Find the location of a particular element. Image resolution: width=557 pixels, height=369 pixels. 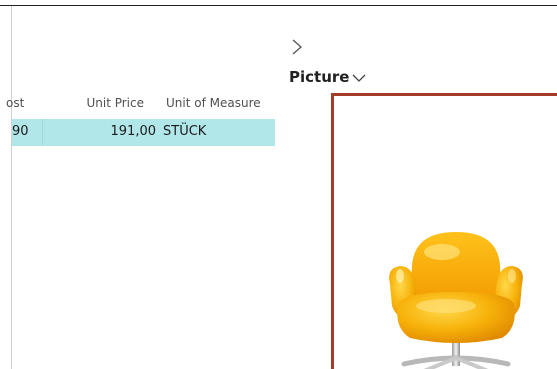

cell-divider is located at coordinates (42, 132).